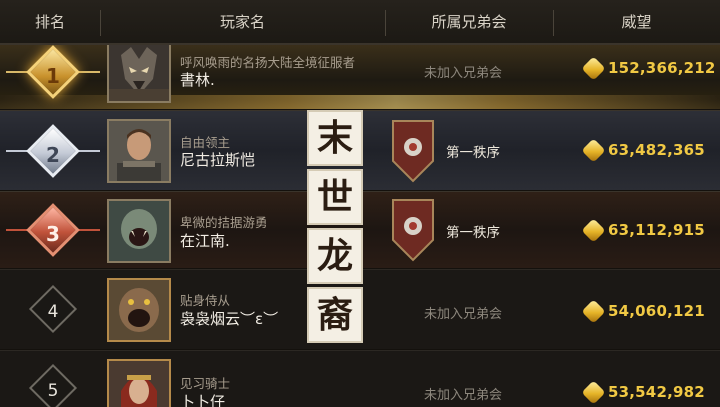 This screenshot has height=407, width=720. What do you see at coordinates (53, 234) in the screenshot?
I see `rank-number: 3` at bounding box center [53, 234].